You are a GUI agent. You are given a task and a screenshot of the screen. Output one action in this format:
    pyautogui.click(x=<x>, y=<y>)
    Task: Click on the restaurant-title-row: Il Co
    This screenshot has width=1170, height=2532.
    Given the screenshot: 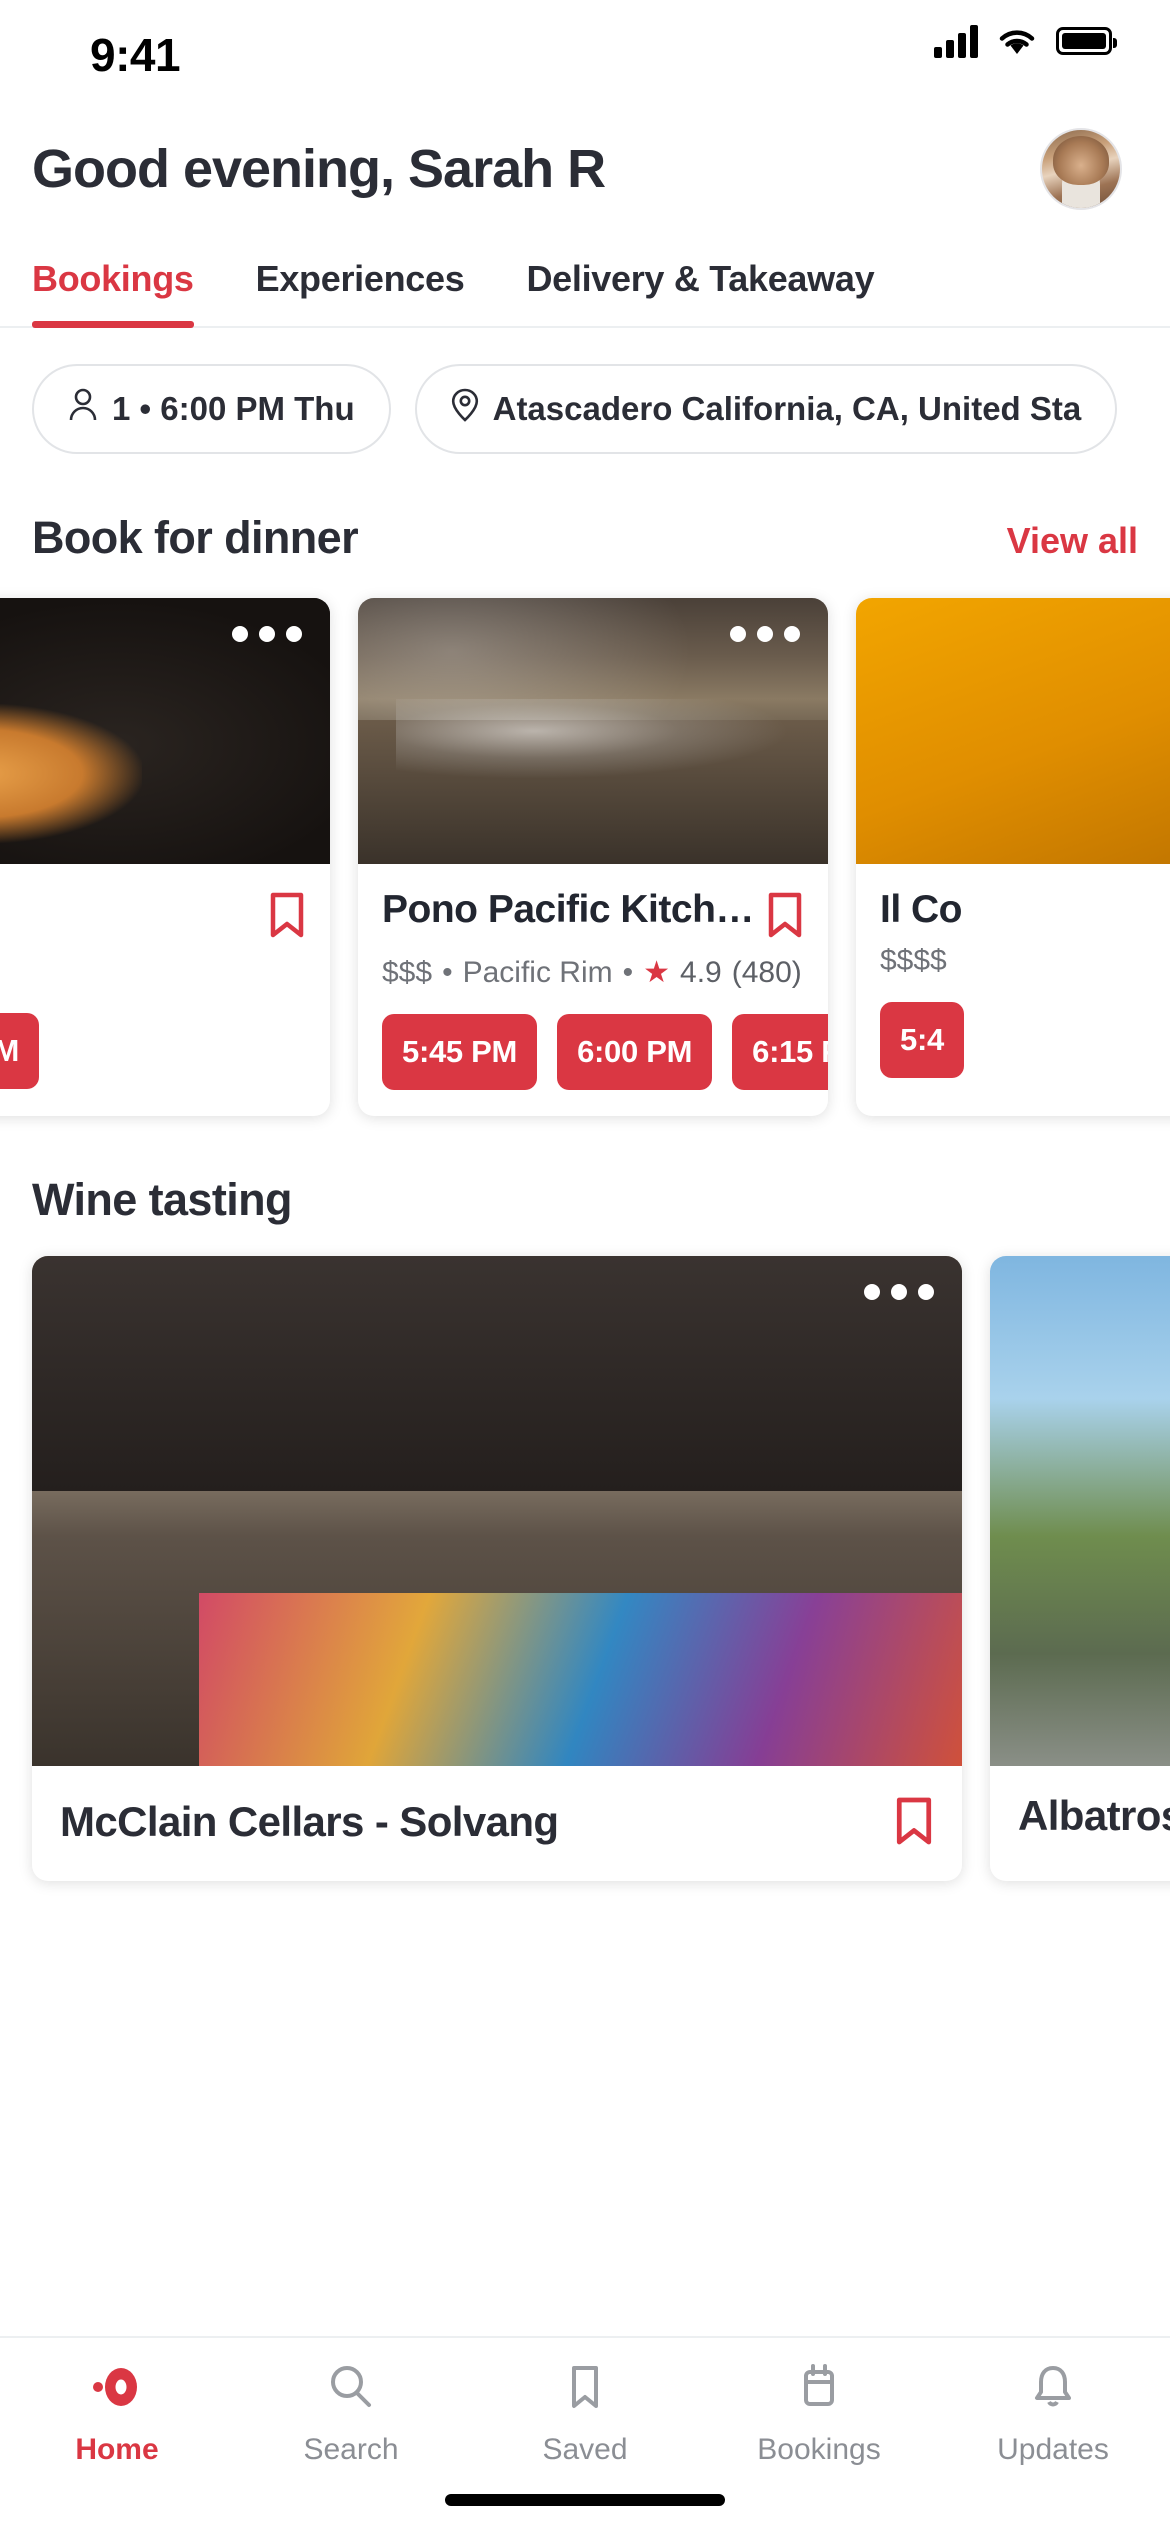 What is the action you would take?
    pyautogui.click(x=1025, y=910)
    